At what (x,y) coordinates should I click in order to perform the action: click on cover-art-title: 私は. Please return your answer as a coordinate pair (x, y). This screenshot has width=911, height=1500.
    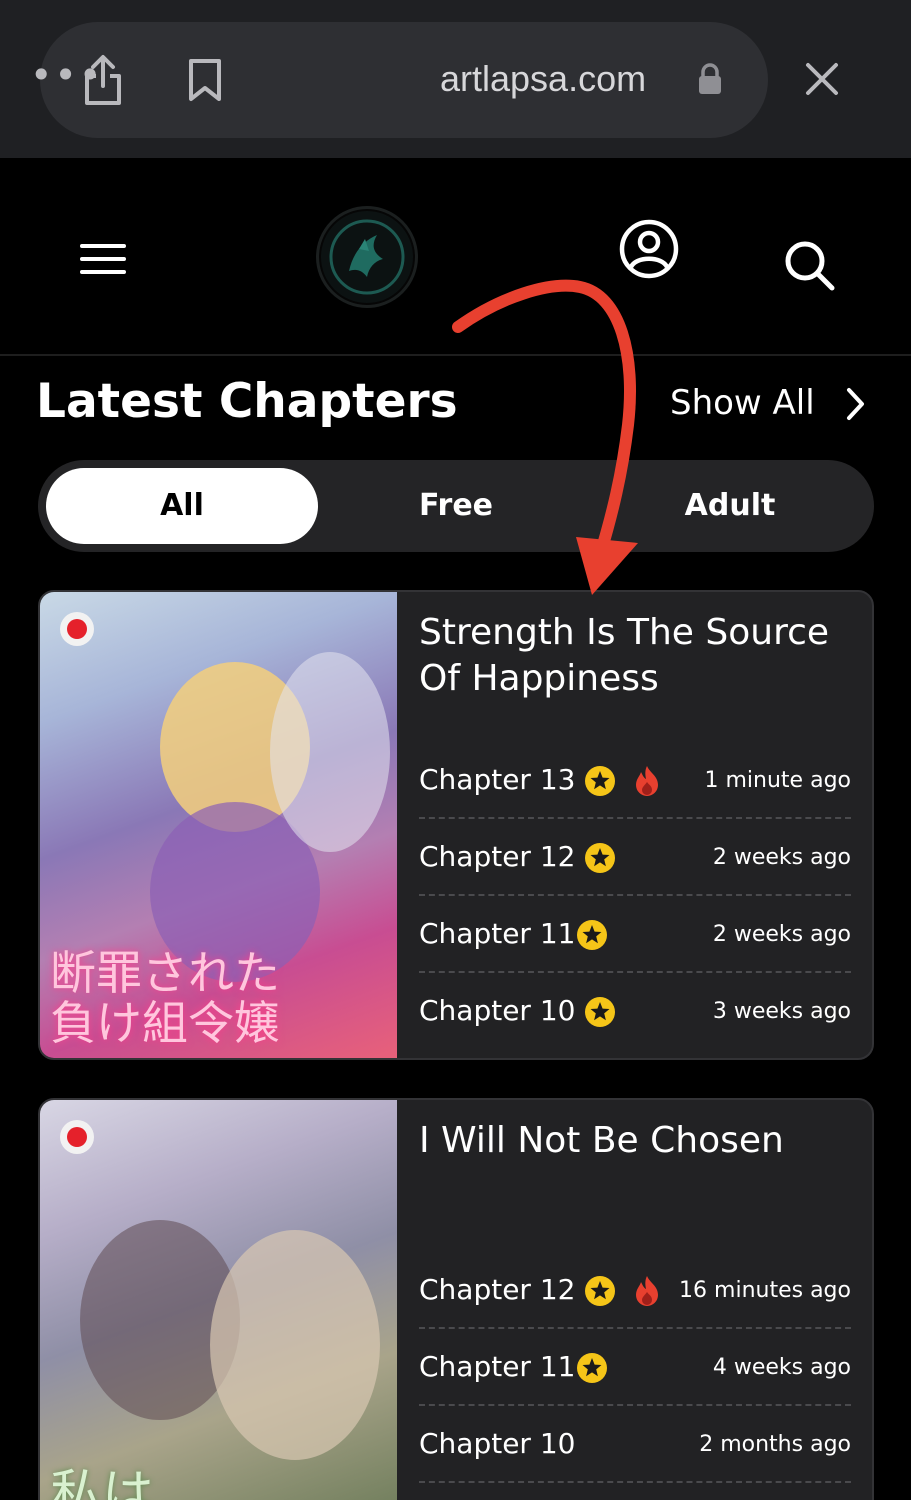
    Looking at the image, I should click on (102, 1482).